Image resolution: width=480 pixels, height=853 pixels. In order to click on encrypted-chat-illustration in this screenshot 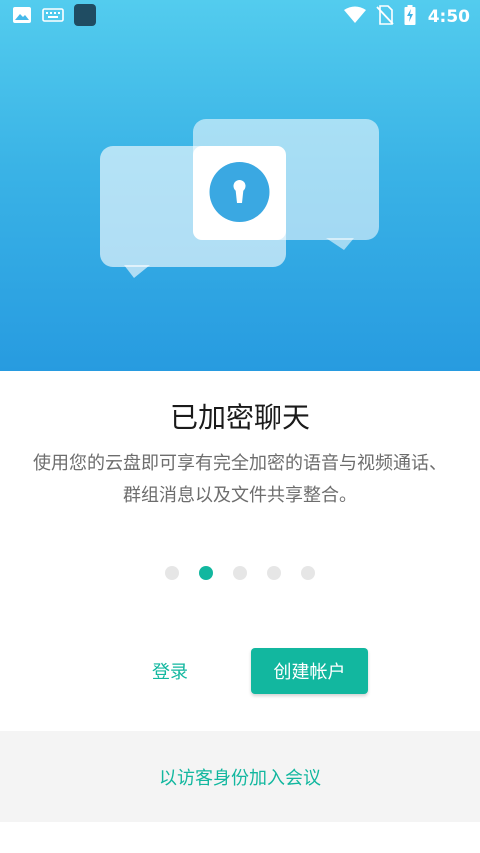, I will do `click(239, 198)`.